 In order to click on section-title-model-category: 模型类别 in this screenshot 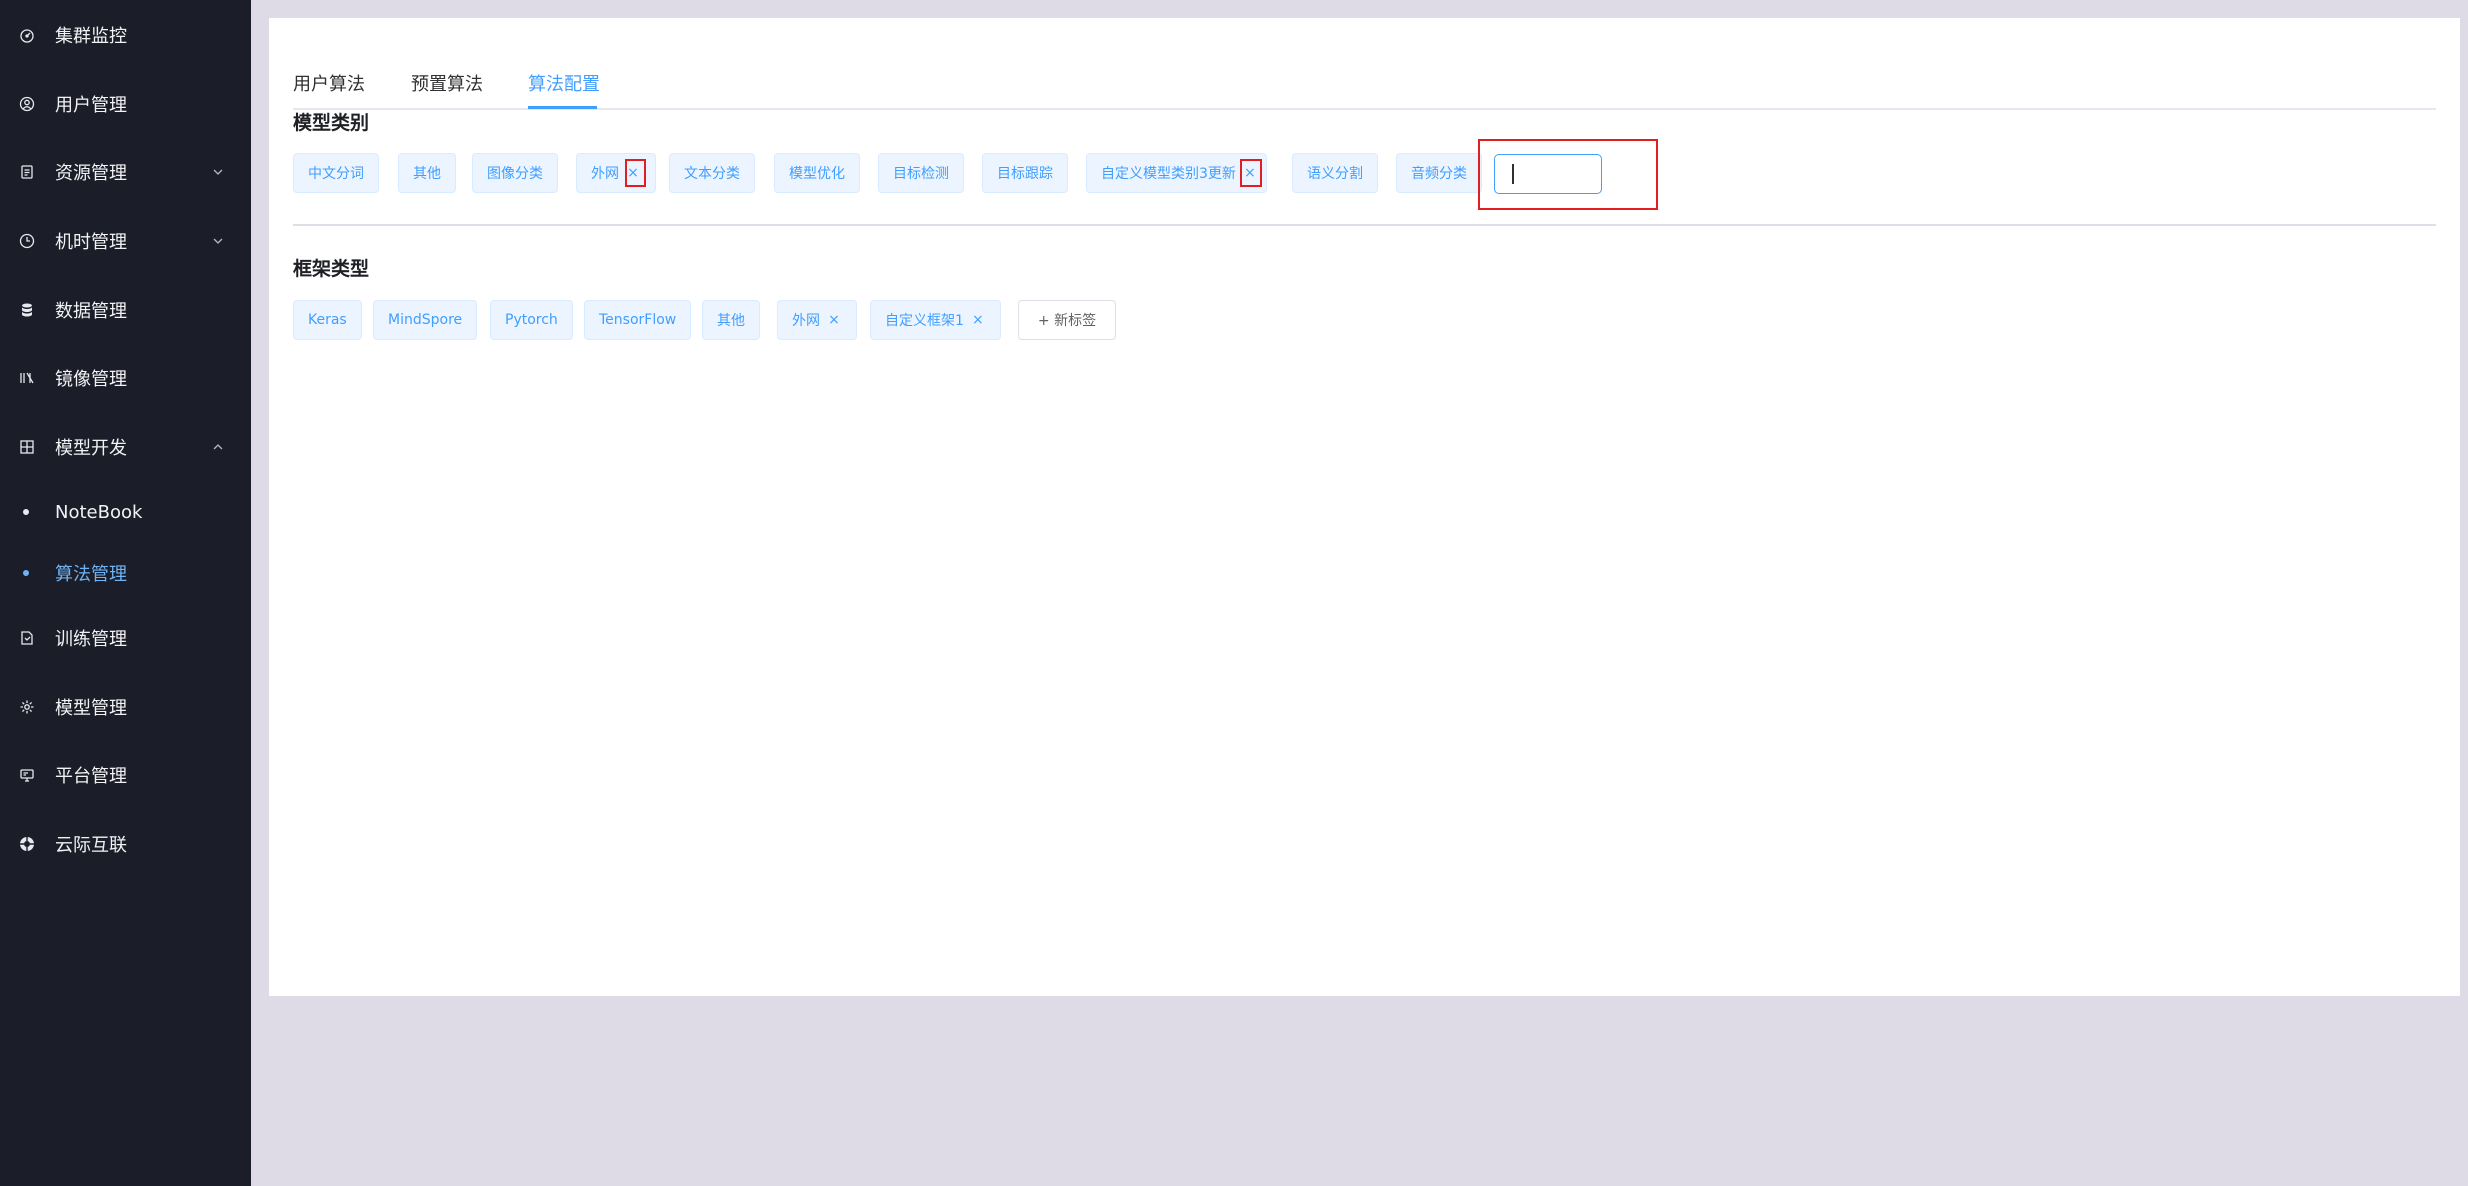, I will do `click(331, 123)`.